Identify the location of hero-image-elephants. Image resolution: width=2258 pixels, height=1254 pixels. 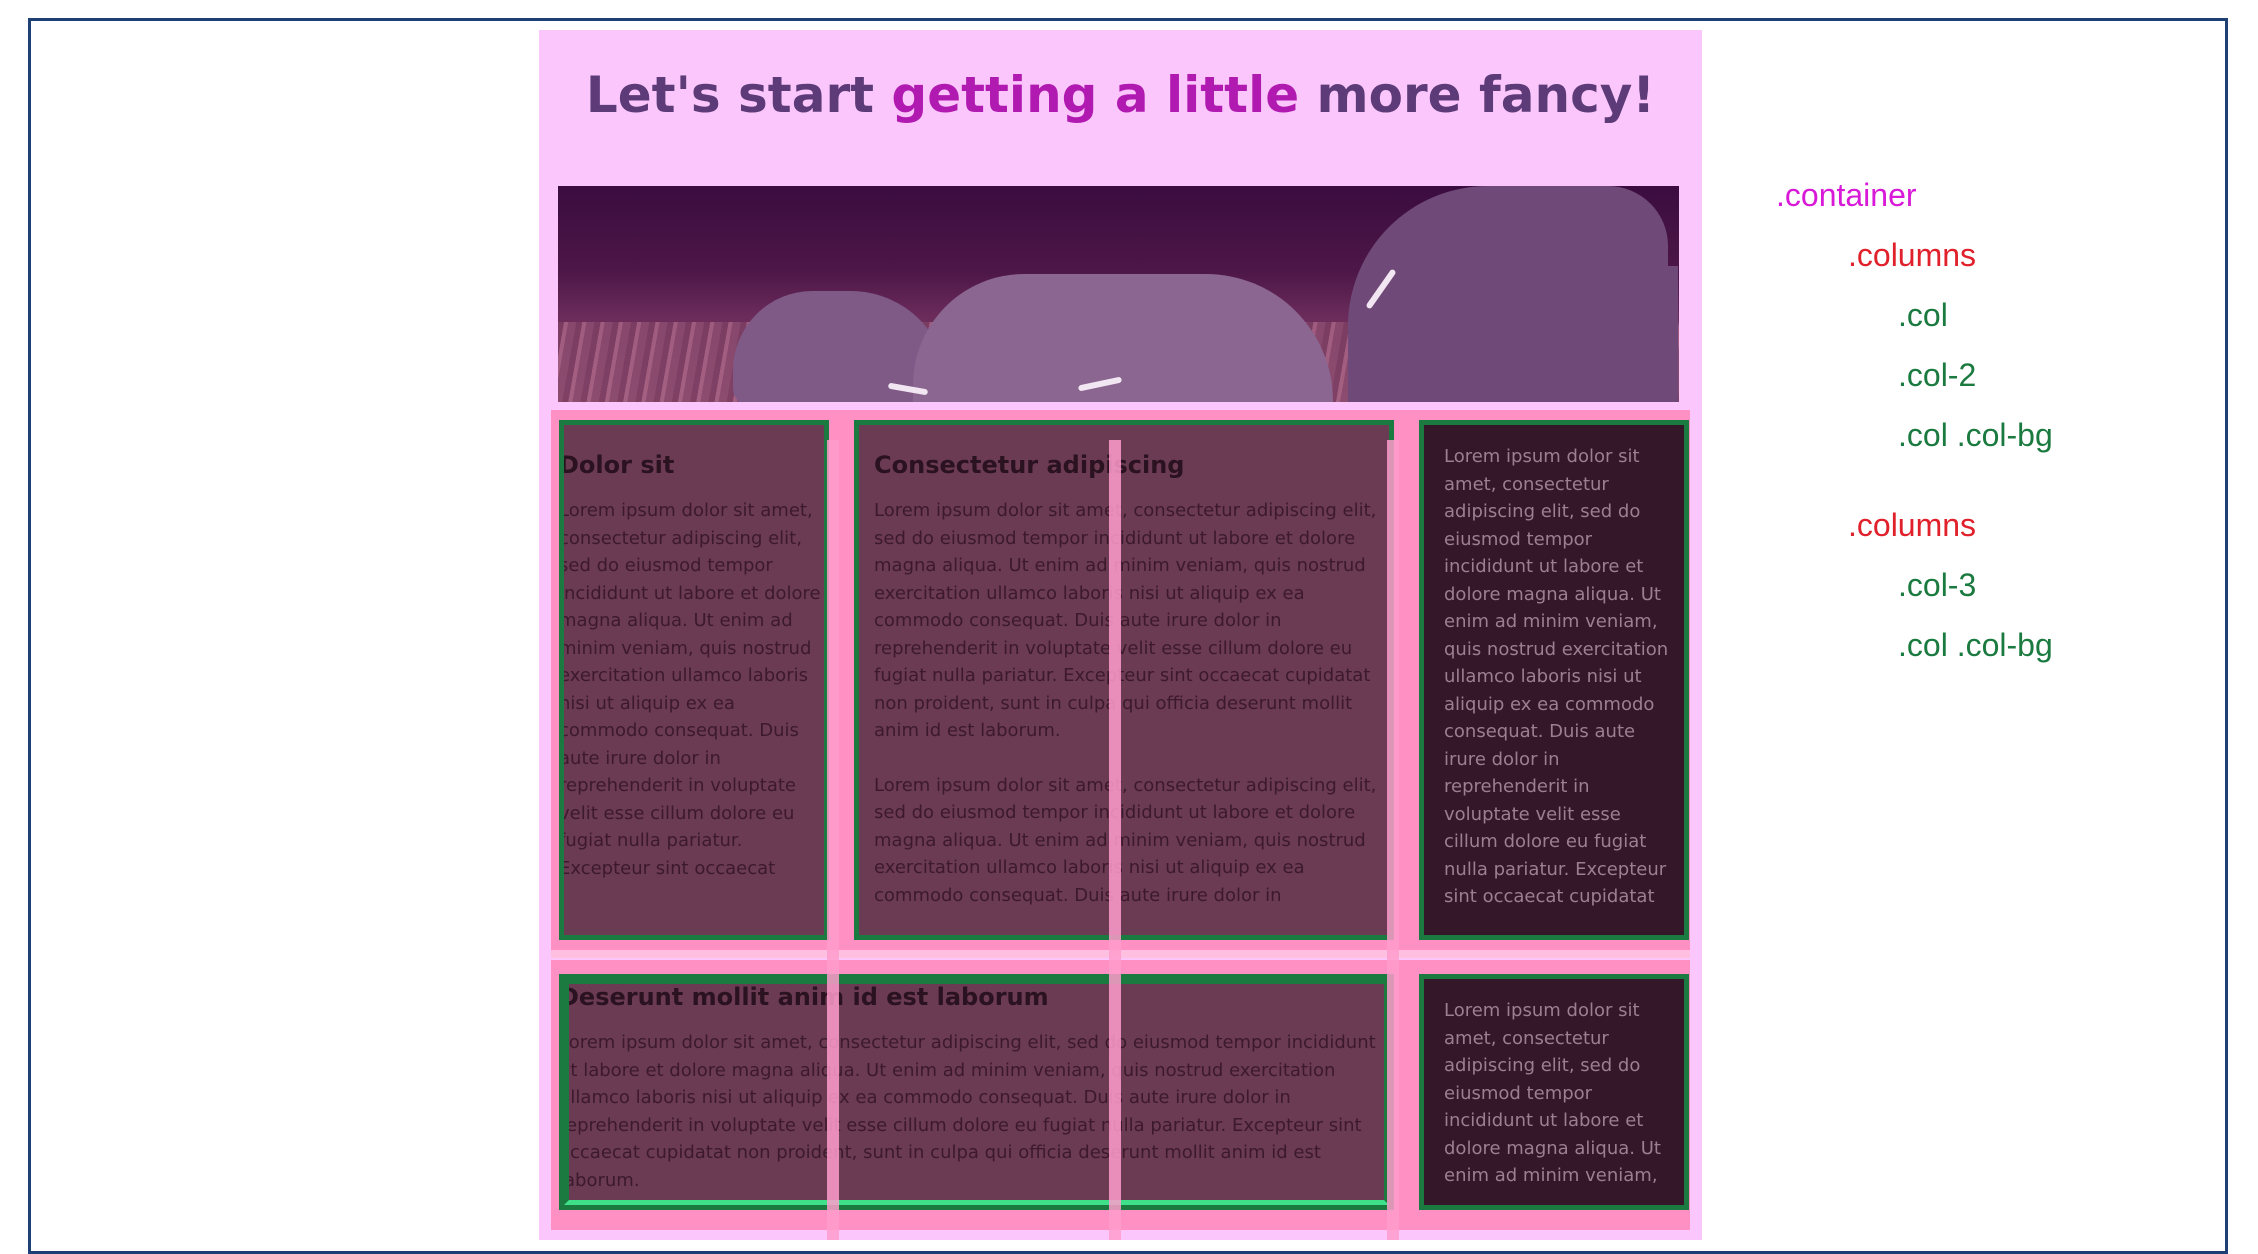
(1118, 294).